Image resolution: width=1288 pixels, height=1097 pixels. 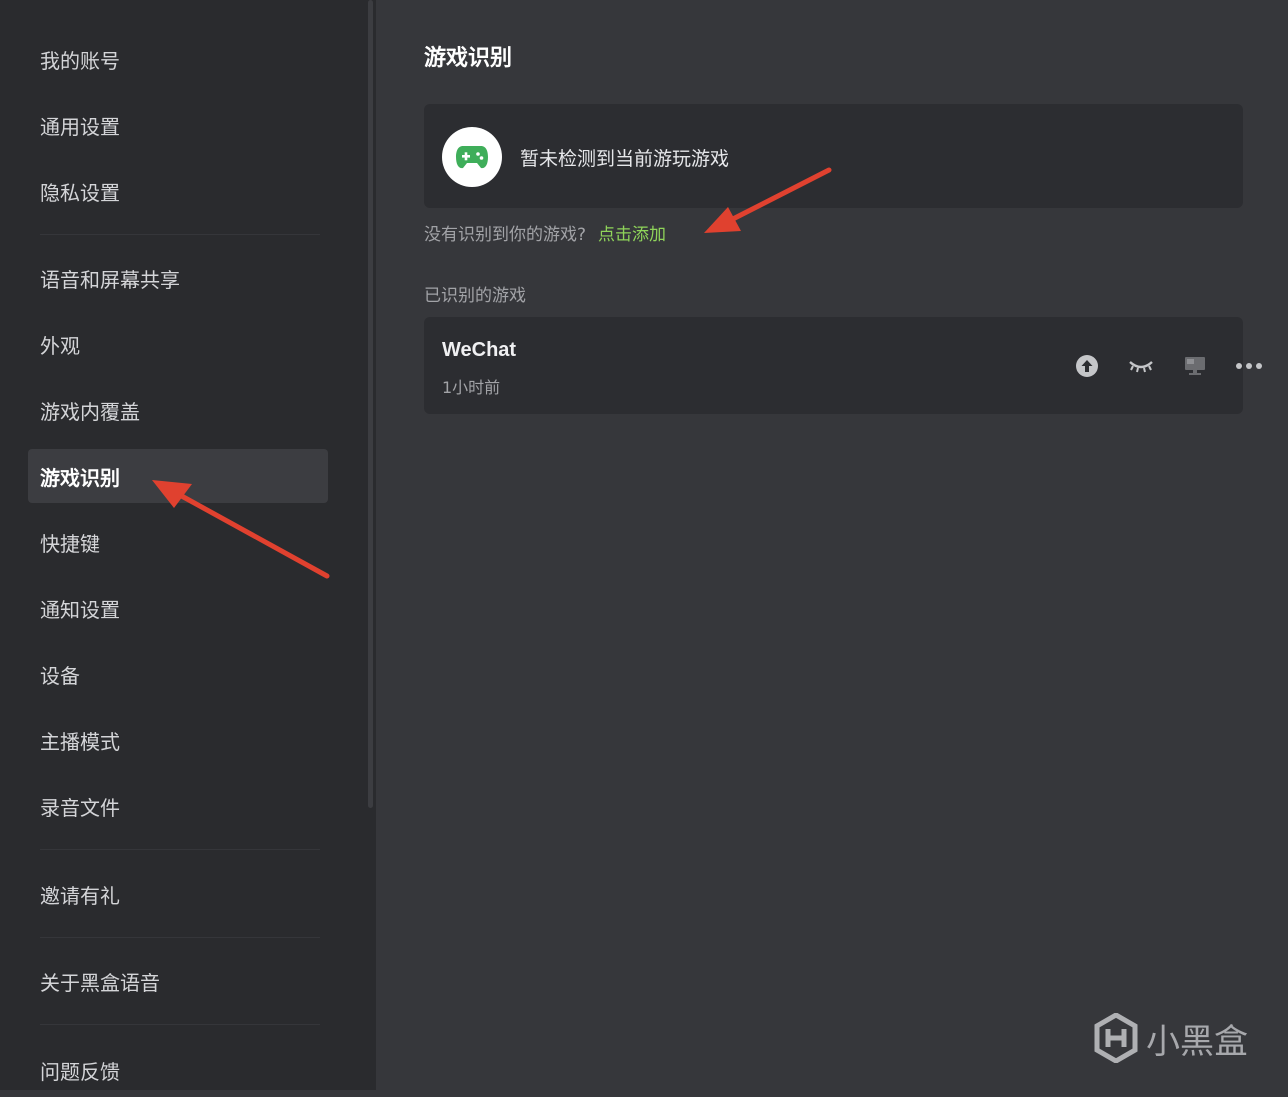 What do you see at coordinates (475, 296) in the screenshot?
I see `recognized-games-label: 已识别的游戏` at bounding box center [475, 296].